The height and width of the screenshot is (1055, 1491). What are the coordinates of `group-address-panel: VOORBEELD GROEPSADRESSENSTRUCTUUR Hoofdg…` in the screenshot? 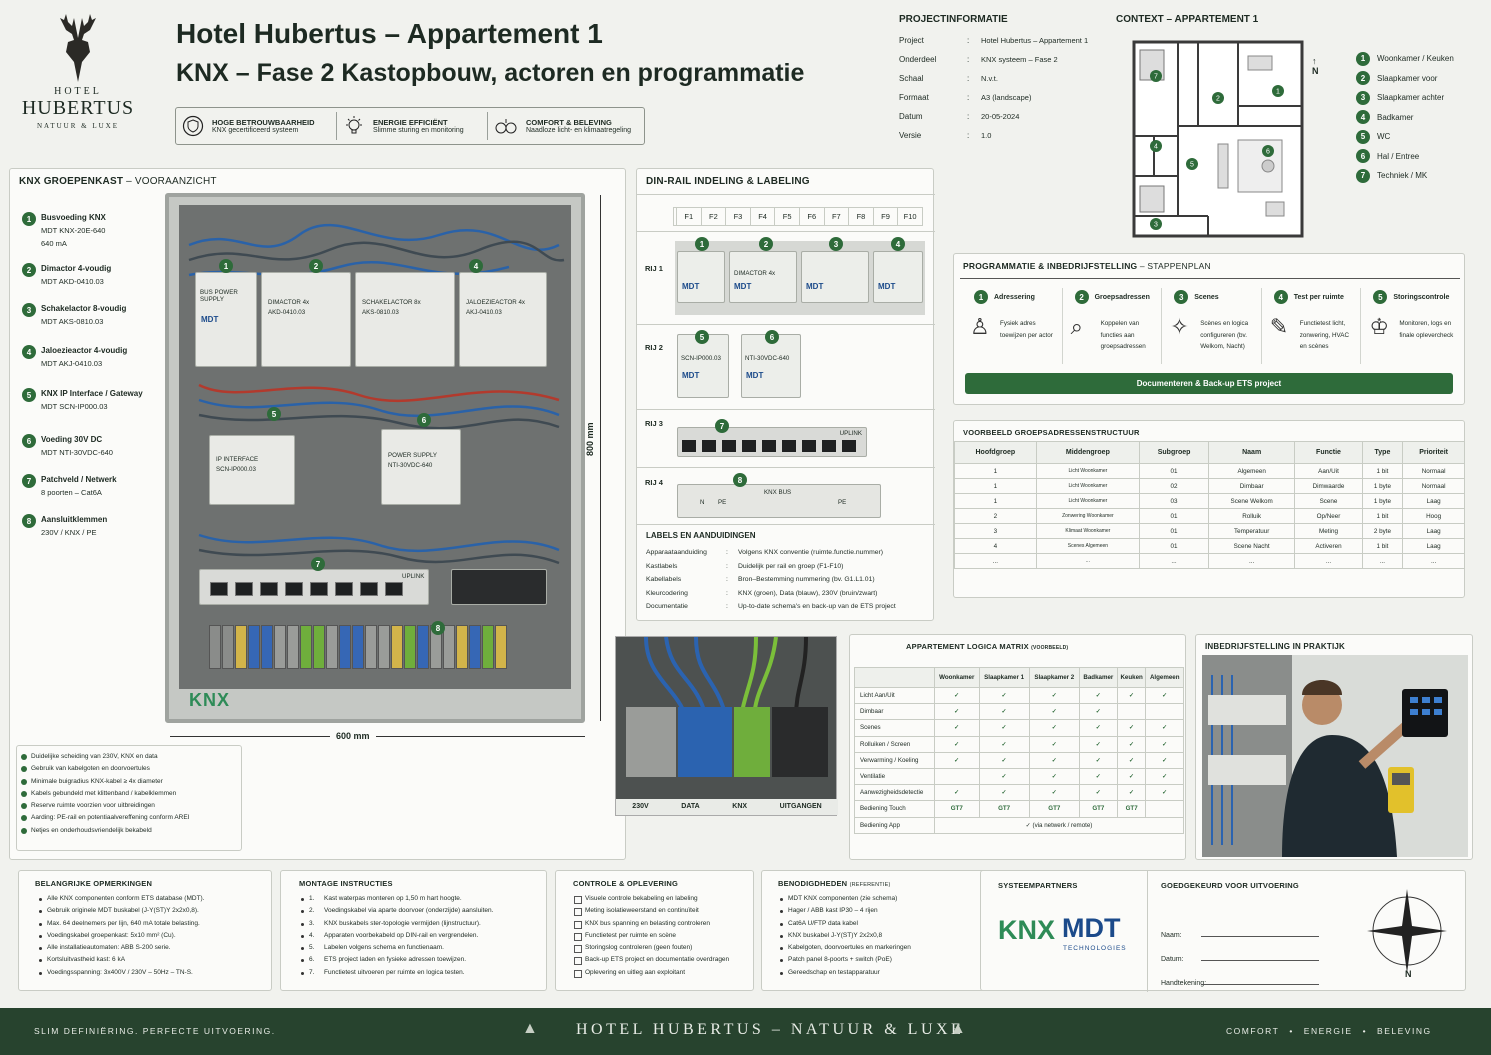 It's located at (1209, 509).